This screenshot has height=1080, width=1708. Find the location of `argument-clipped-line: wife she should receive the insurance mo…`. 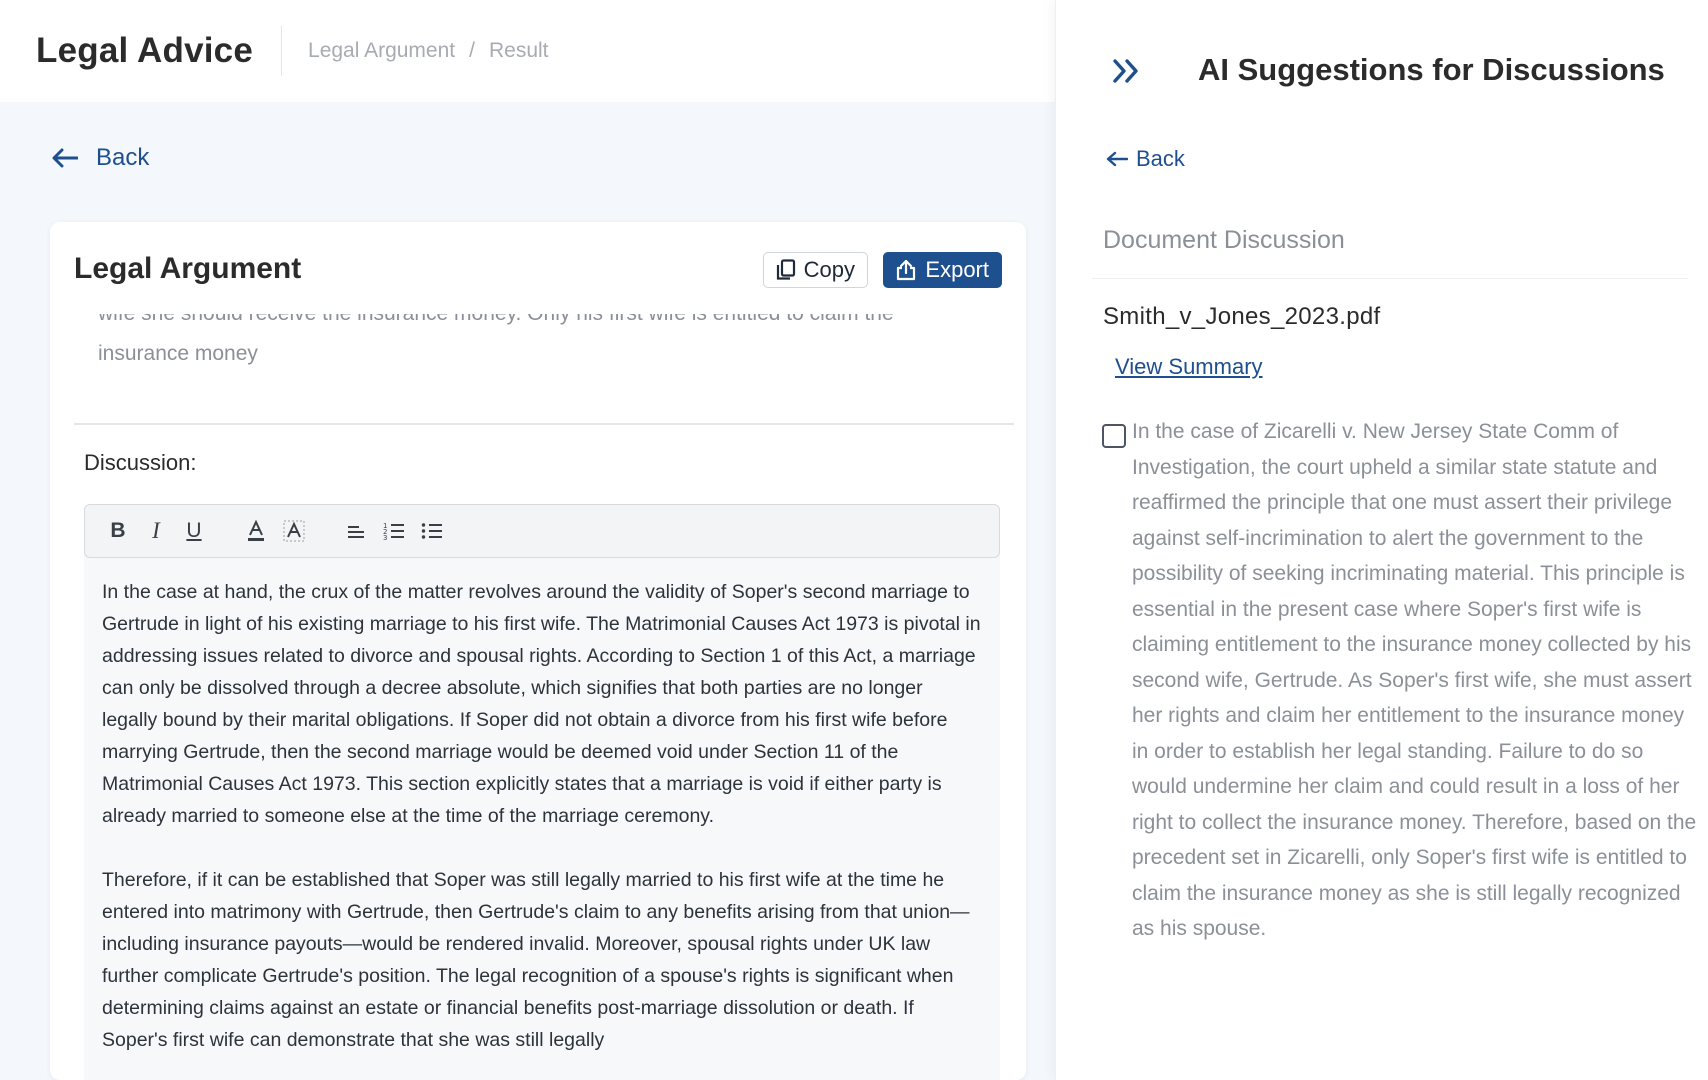

argument-clipped-line: wife she should receive the insurance mo… is located at coordinates (543, 323).